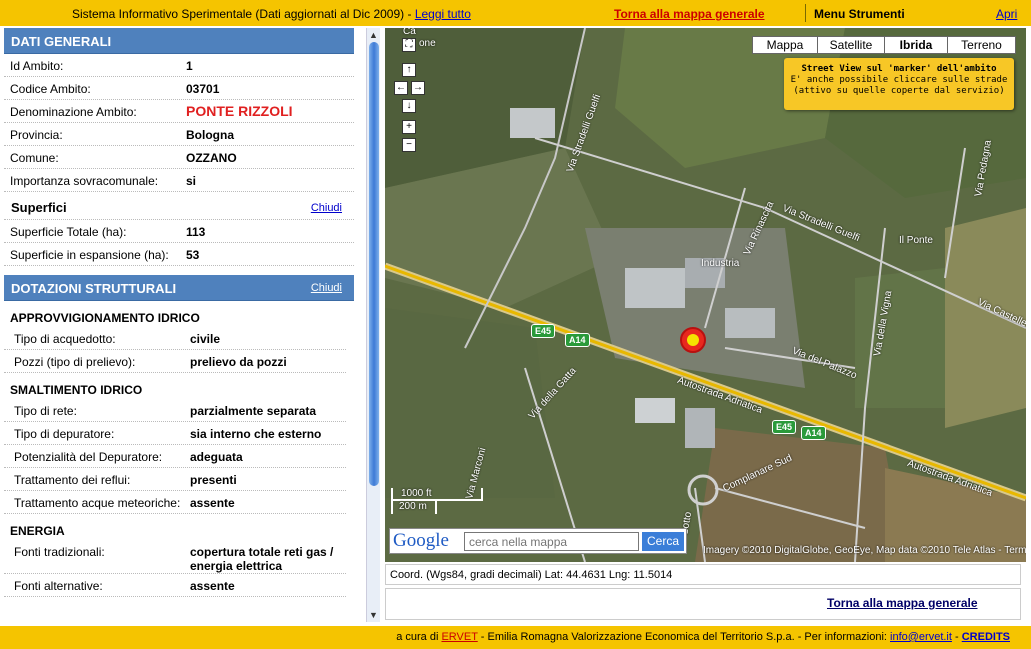 This screenshot has width=1031, height=649. What do you see at coordinates (179, 231) in the screenshot?
I see `field-row: Superficie Totale (ha): 113` at bounding box center [179, 231].